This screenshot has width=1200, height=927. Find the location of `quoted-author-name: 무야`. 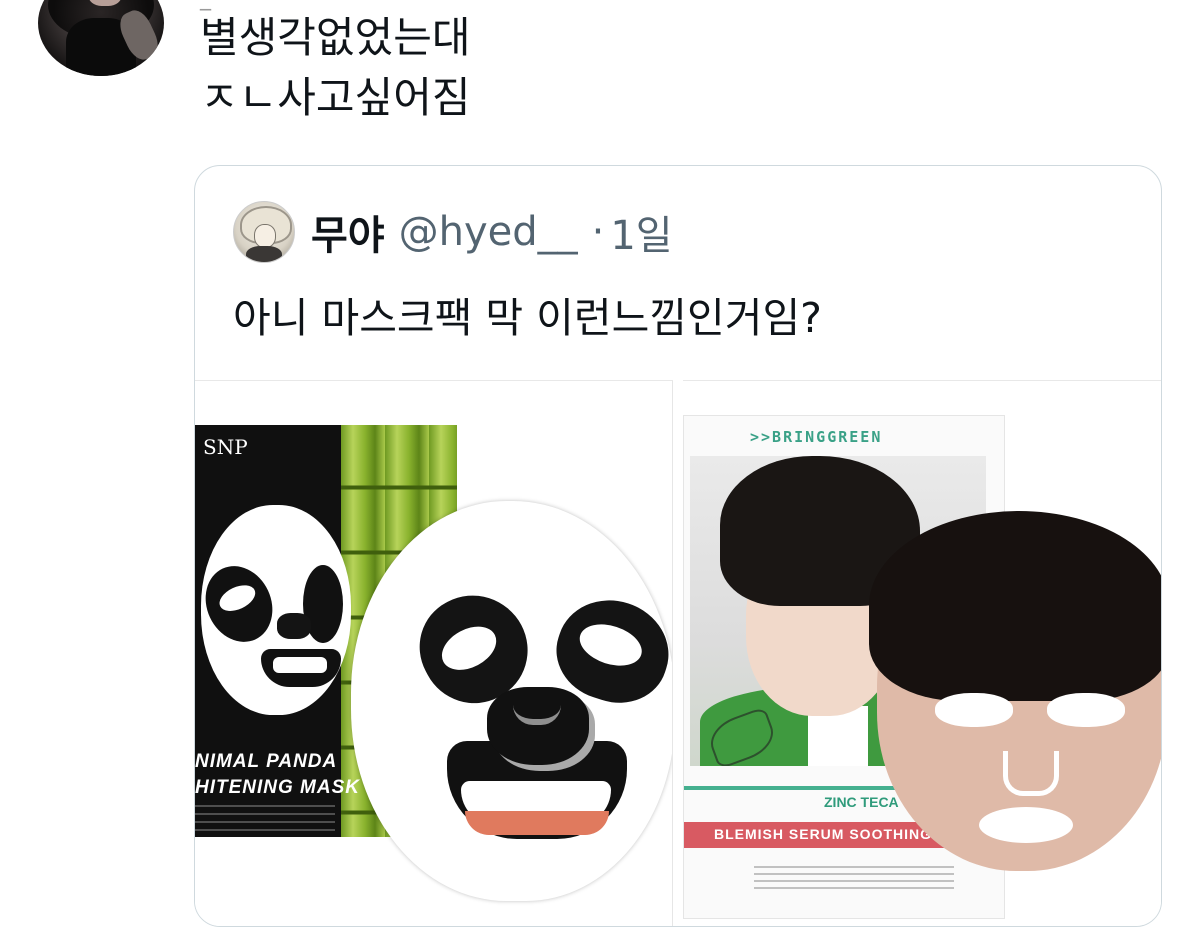

quoted-author-name: 무야 is located at coordinates (348, 232).